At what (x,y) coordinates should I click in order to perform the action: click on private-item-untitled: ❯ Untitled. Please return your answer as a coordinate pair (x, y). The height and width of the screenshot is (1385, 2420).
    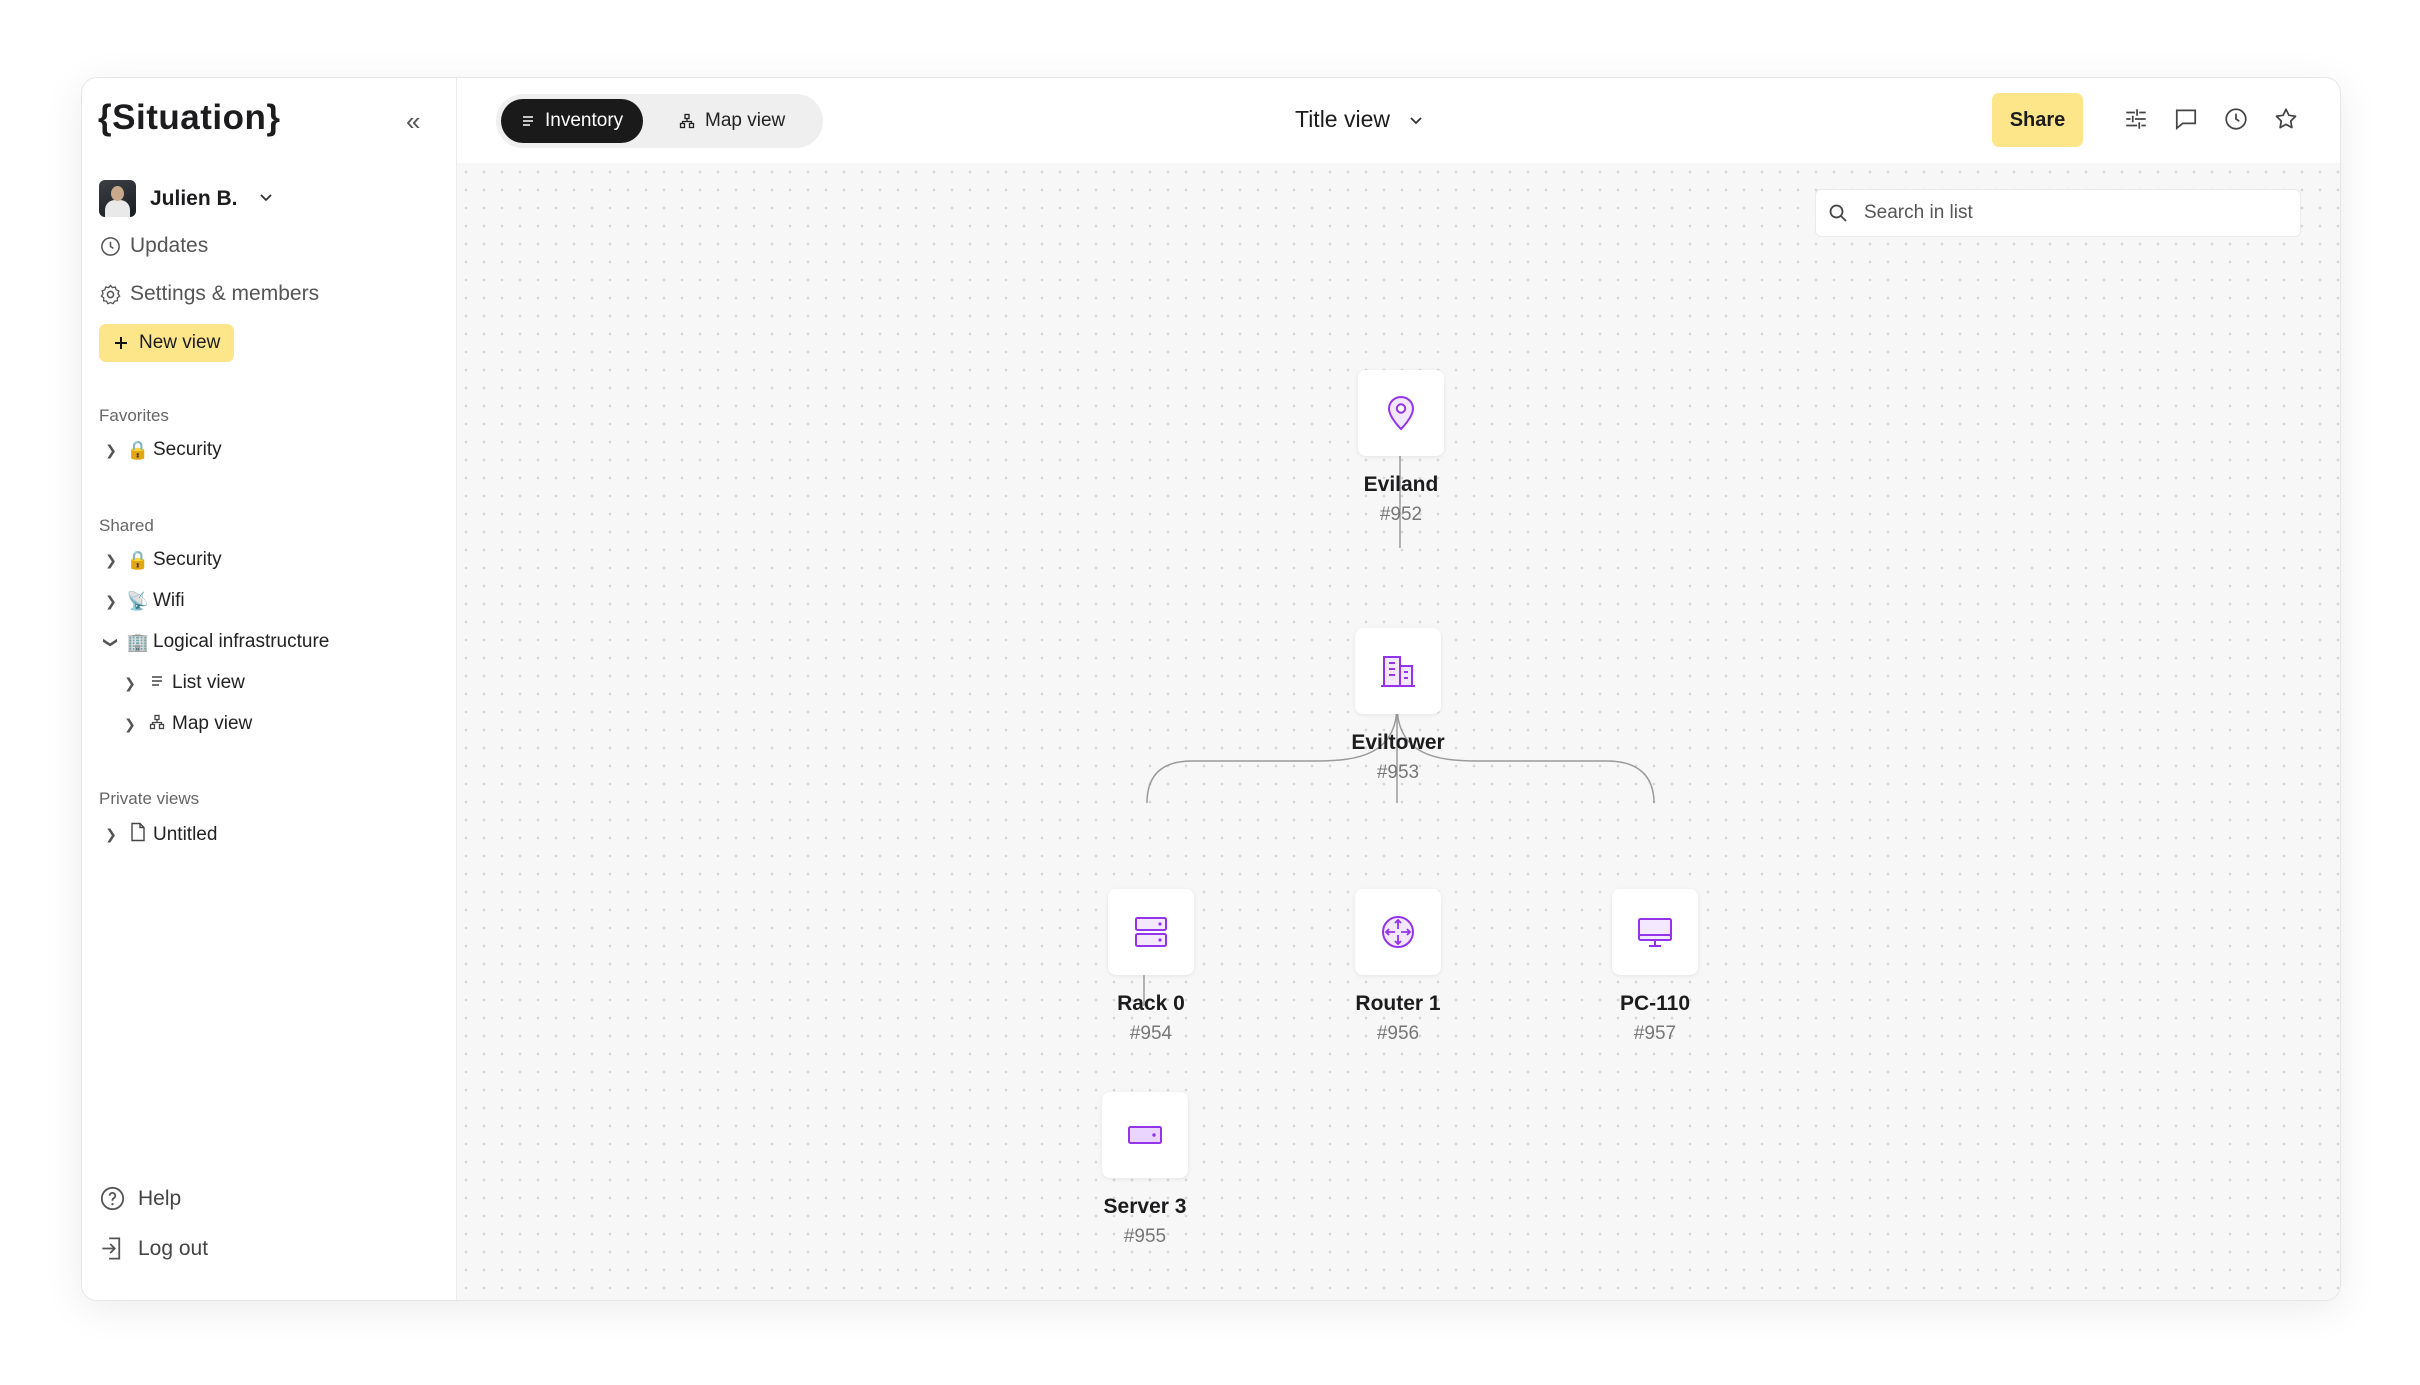
    Looking at the image, I should click on (158, 834).